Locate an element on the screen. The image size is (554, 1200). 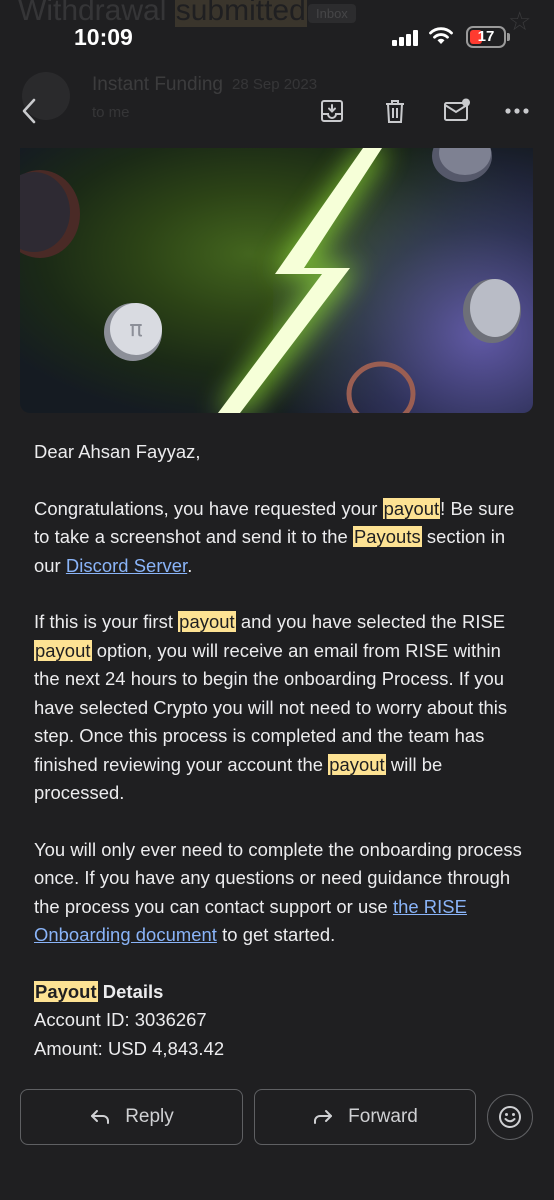
wifi-icon is located at coordinates (441, 35).